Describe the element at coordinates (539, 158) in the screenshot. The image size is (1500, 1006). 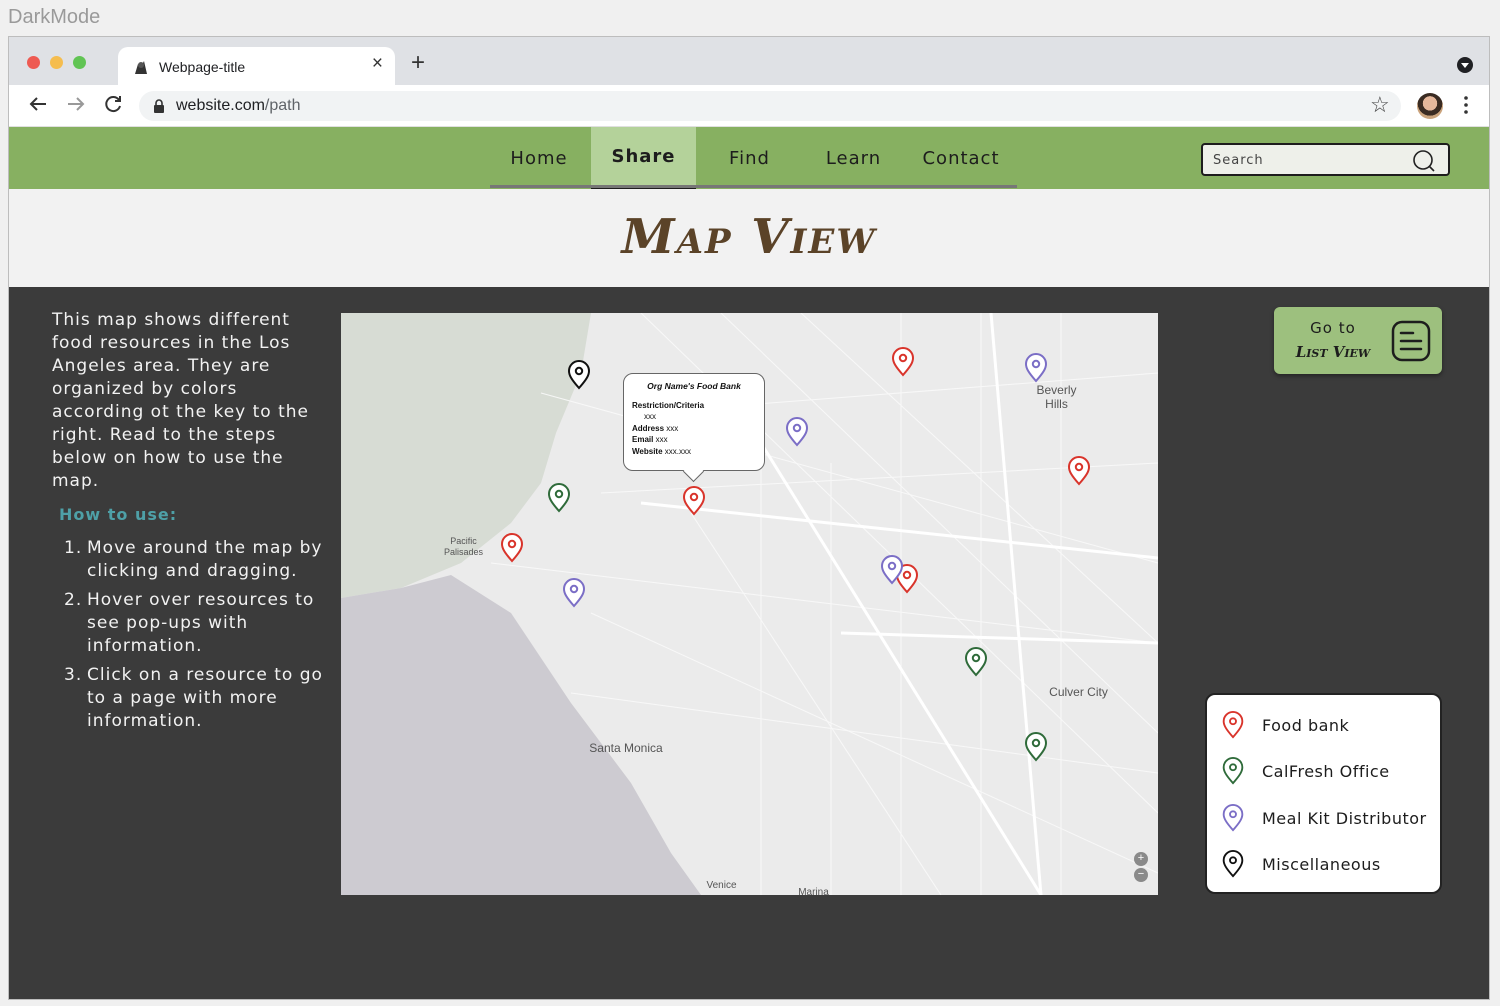
I see `nav-home: Home` at that location.